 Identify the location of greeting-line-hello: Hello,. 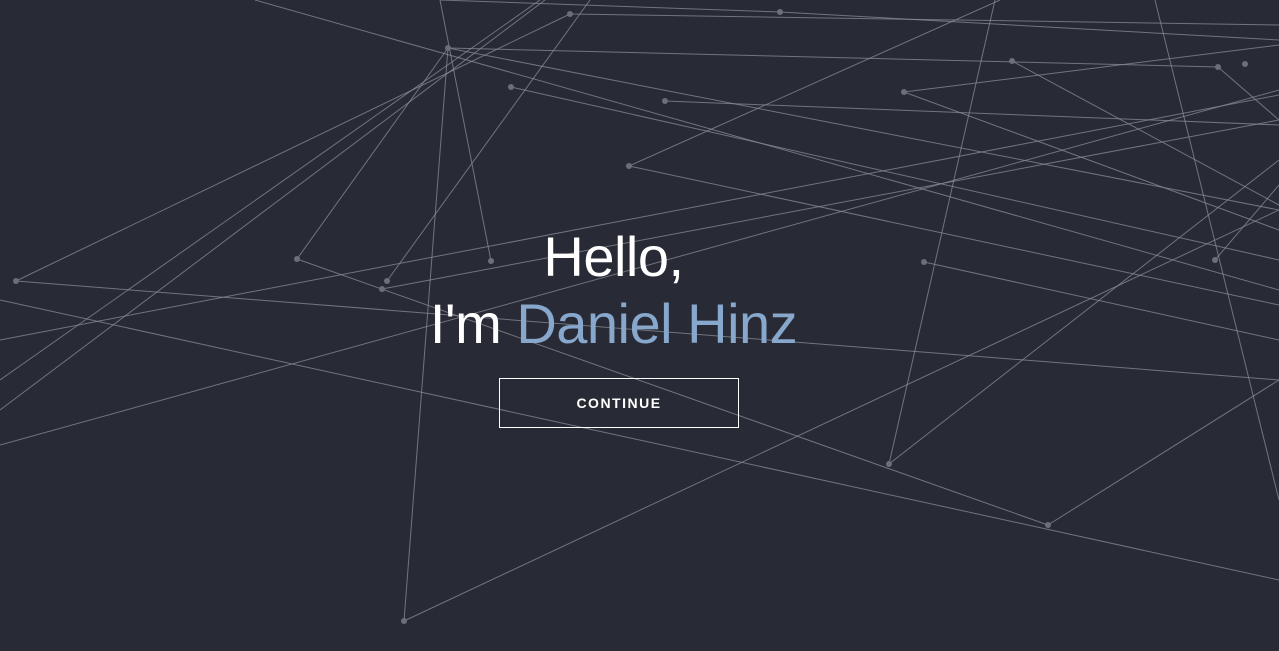
(613, 256).